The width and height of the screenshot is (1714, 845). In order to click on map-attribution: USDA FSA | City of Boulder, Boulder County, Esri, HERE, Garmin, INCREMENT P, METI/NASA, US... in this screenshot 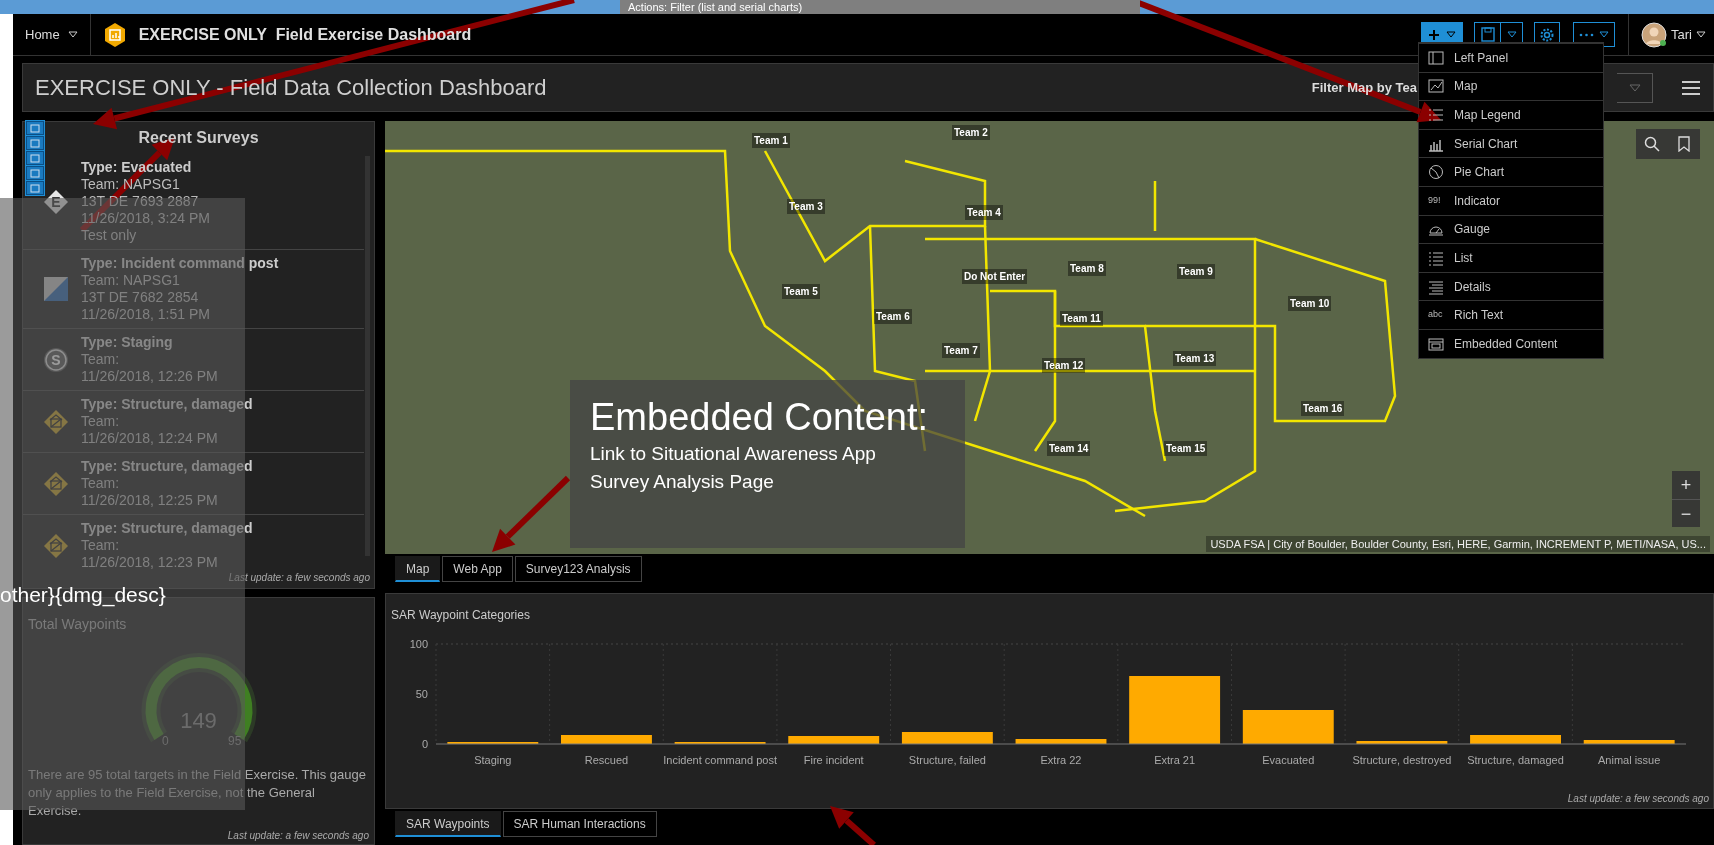, I will do `click(1458, 543)`.